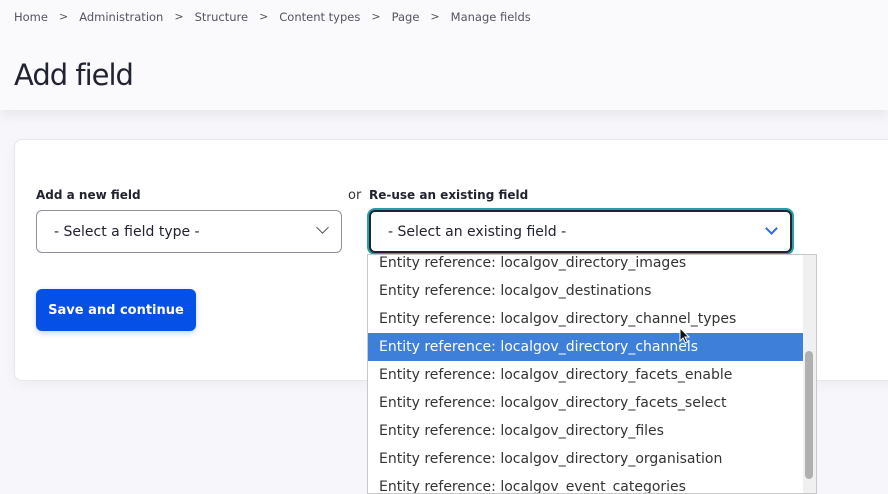 Image resolution: width=888 pixels, height=494 pixels. Describe the element at coordinates (477, 231) in the screenshot. I see `existing-field-select-value: - Select an existing field -` at that location.